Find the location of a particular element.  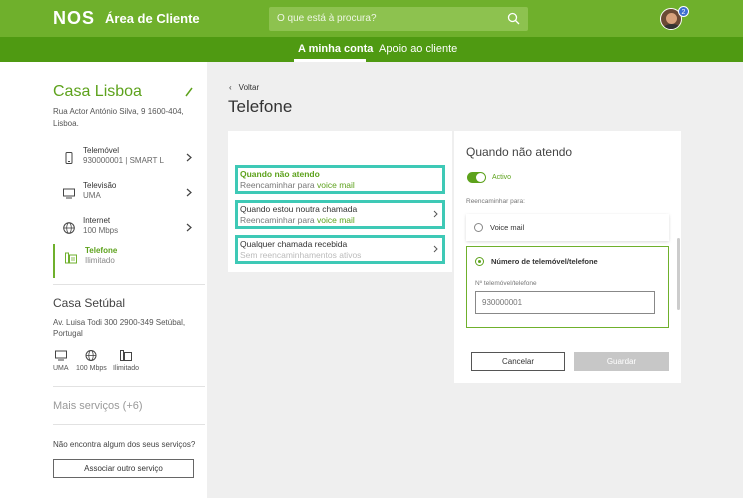

active-tab-indicator is located at coordinates (330, 60).